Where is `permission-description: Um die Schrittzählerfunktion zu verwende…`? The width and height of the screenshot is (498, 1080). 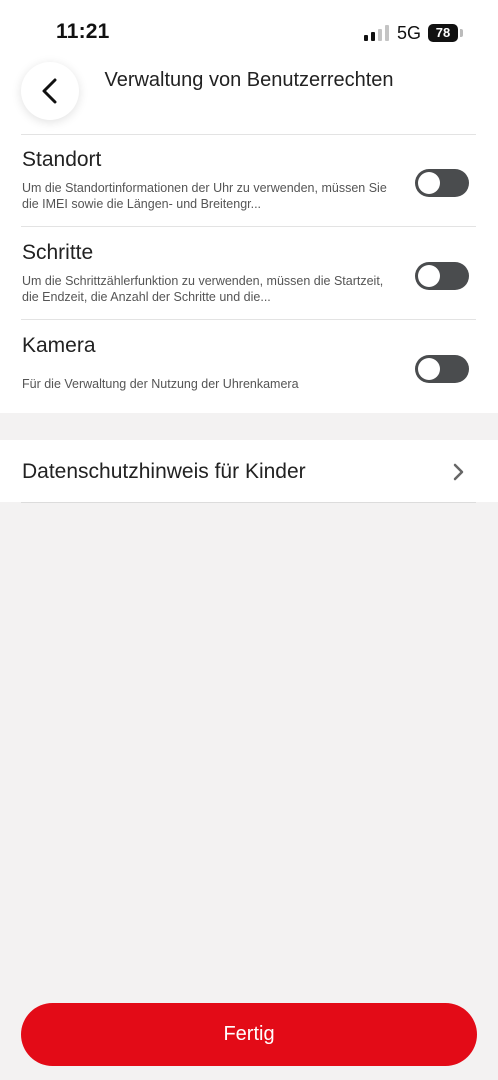
permission-description: Um die Schrittzählerfunktion zu verwende… is located at coordinates (203, 289).